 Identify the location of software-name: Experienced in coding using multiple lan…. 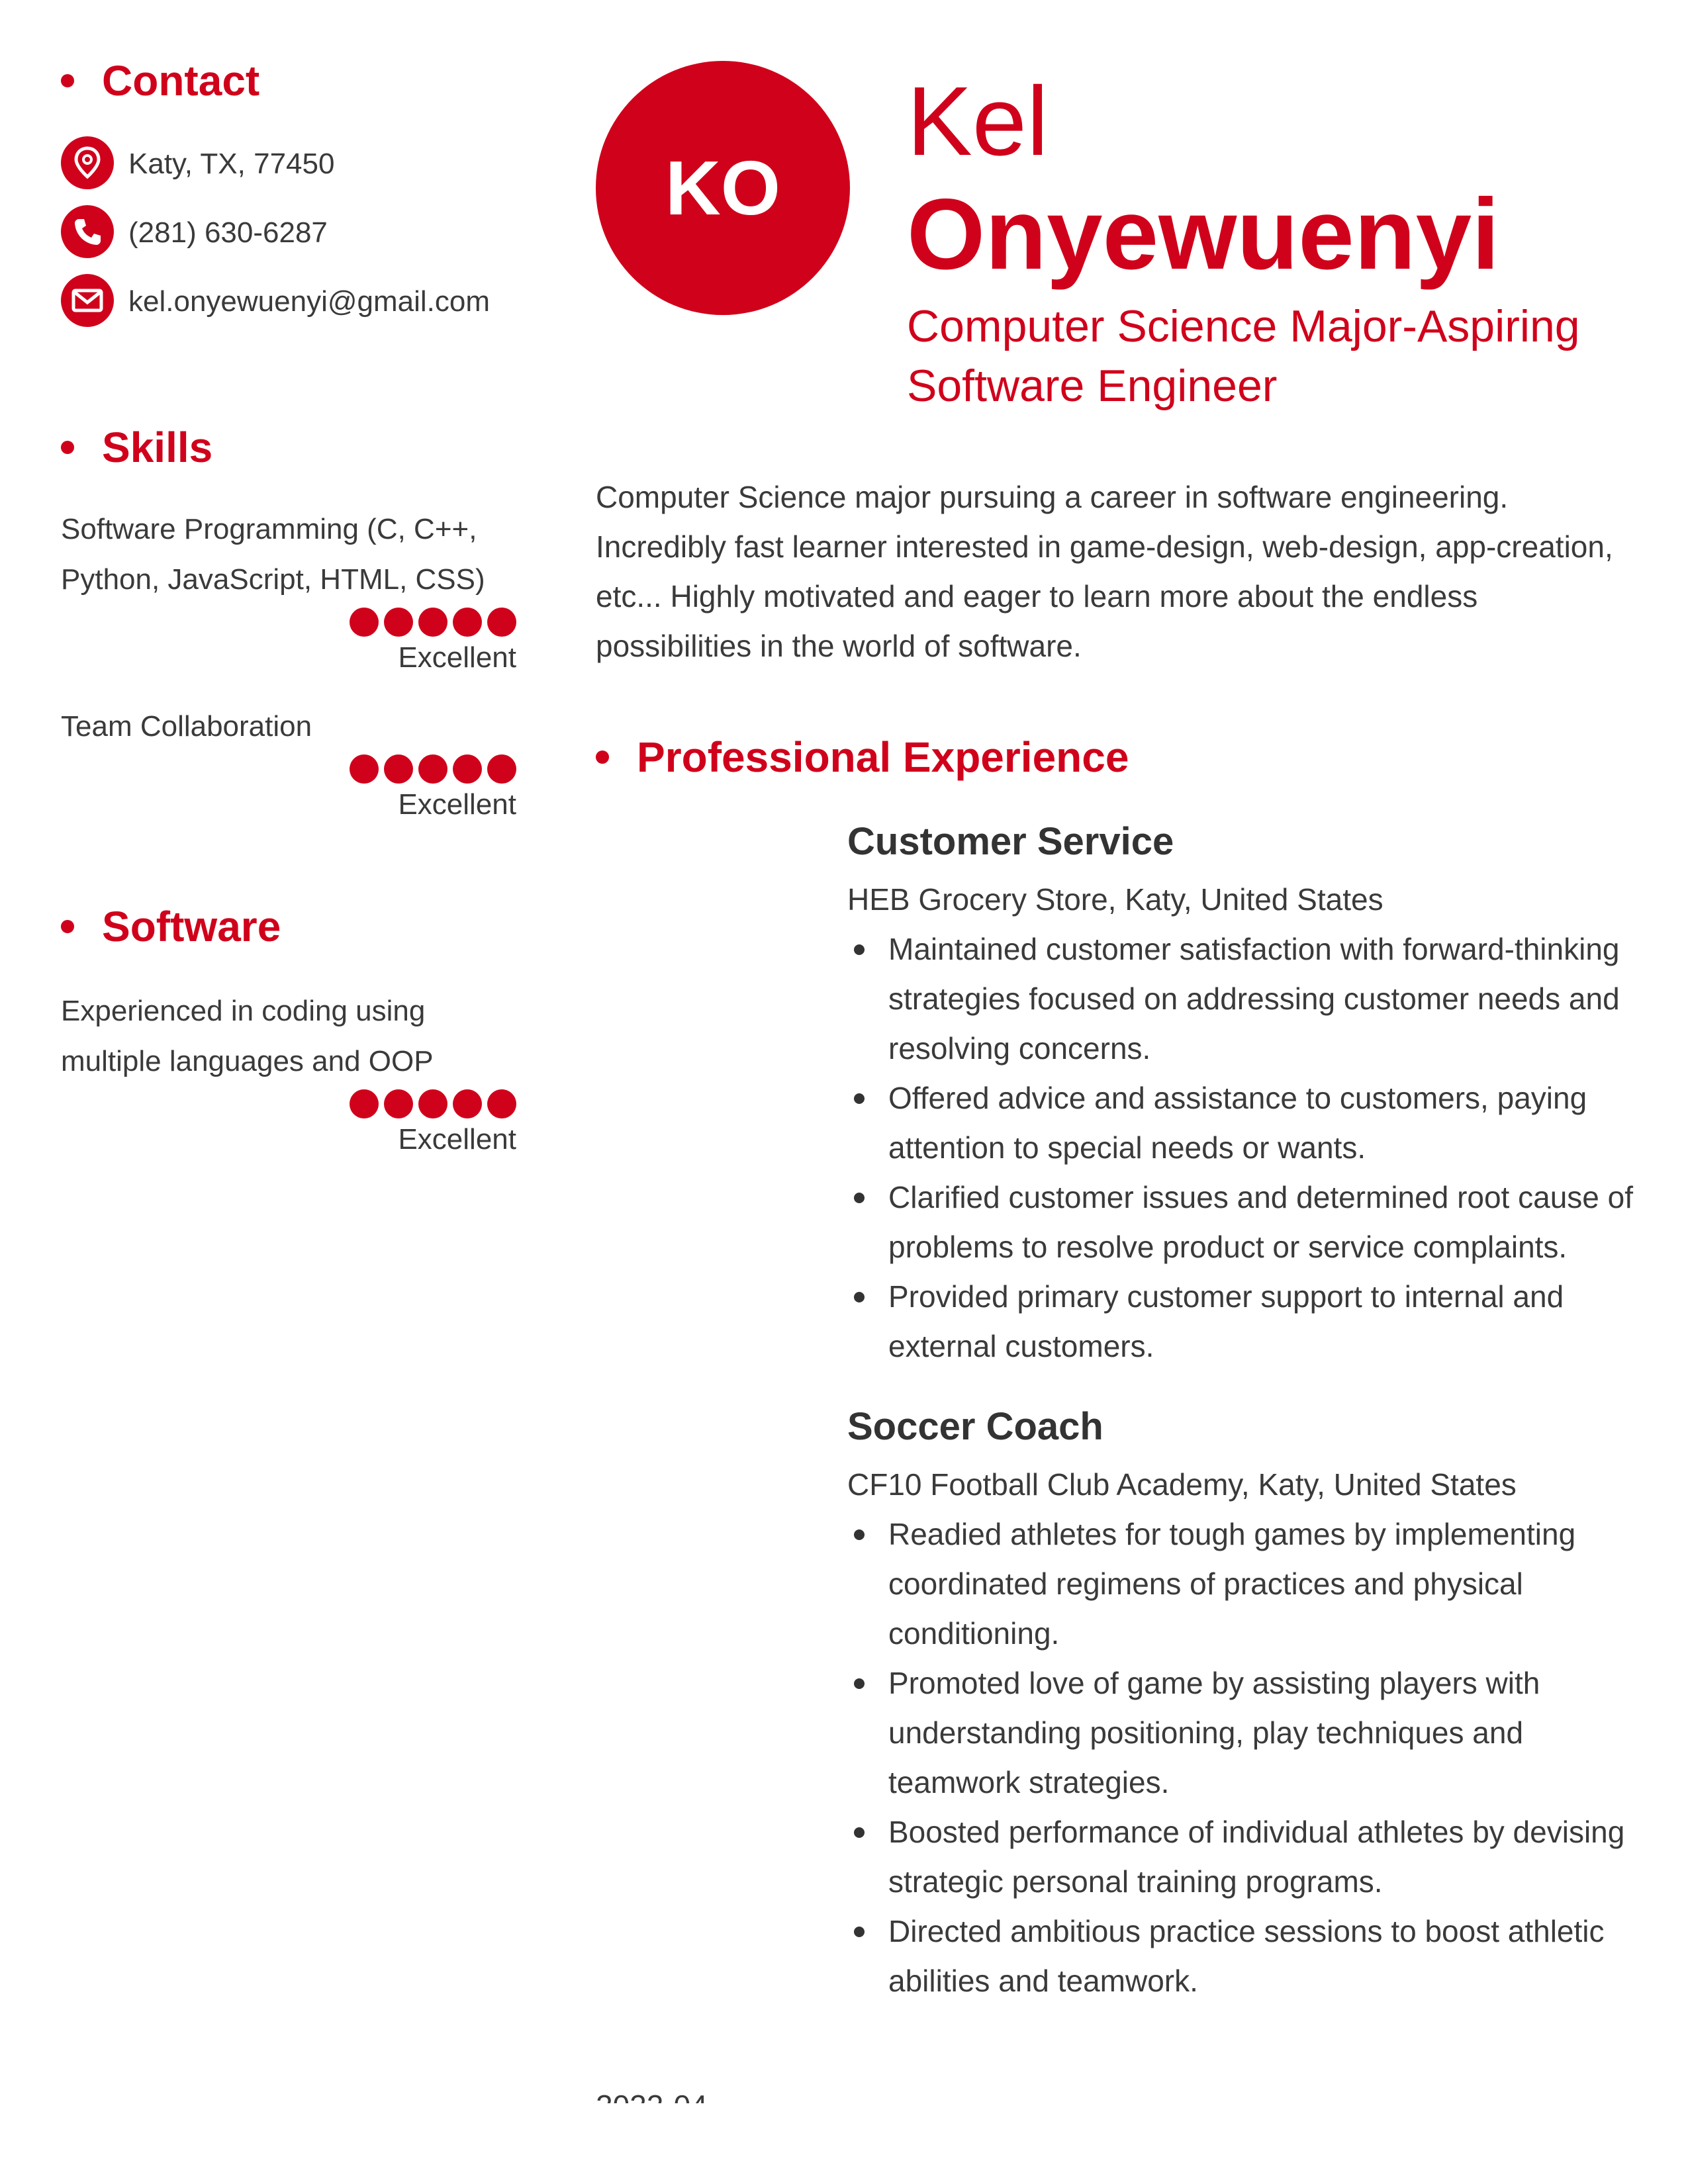
(247, 1036).